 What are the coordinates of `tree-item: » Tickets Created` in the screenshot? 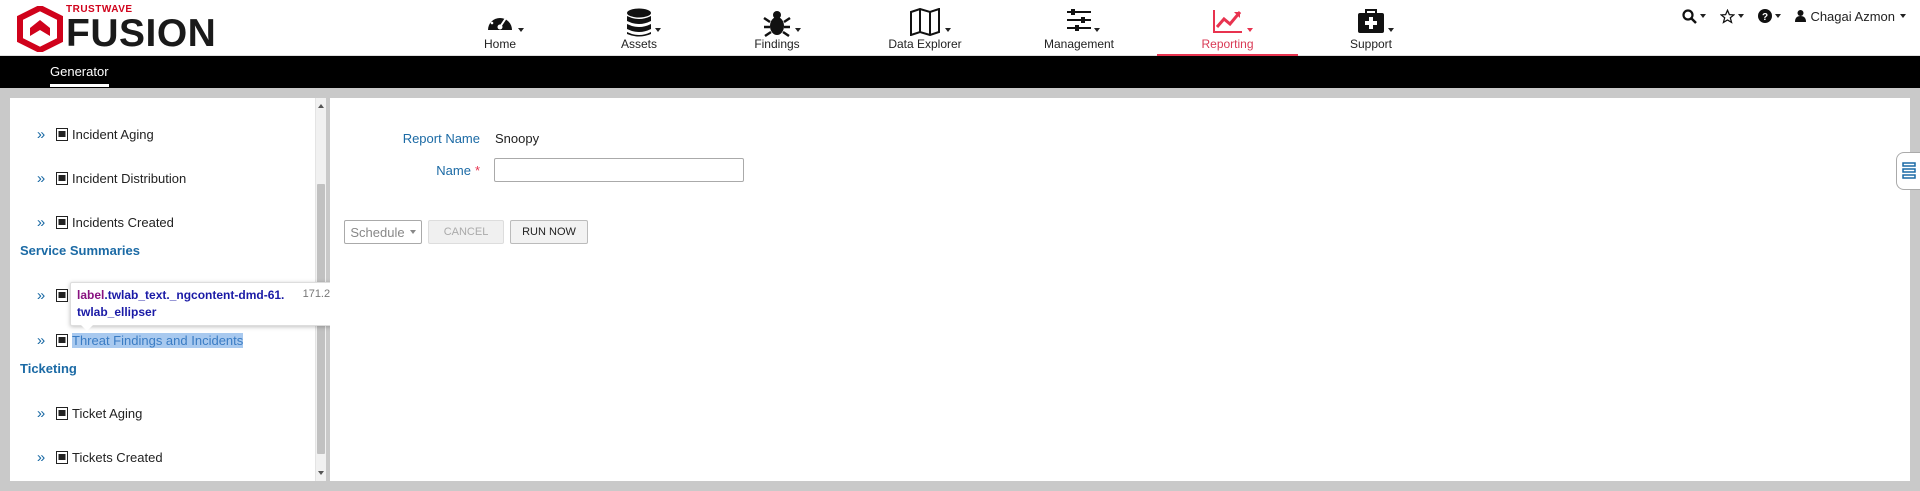 It's located at (96, 457).